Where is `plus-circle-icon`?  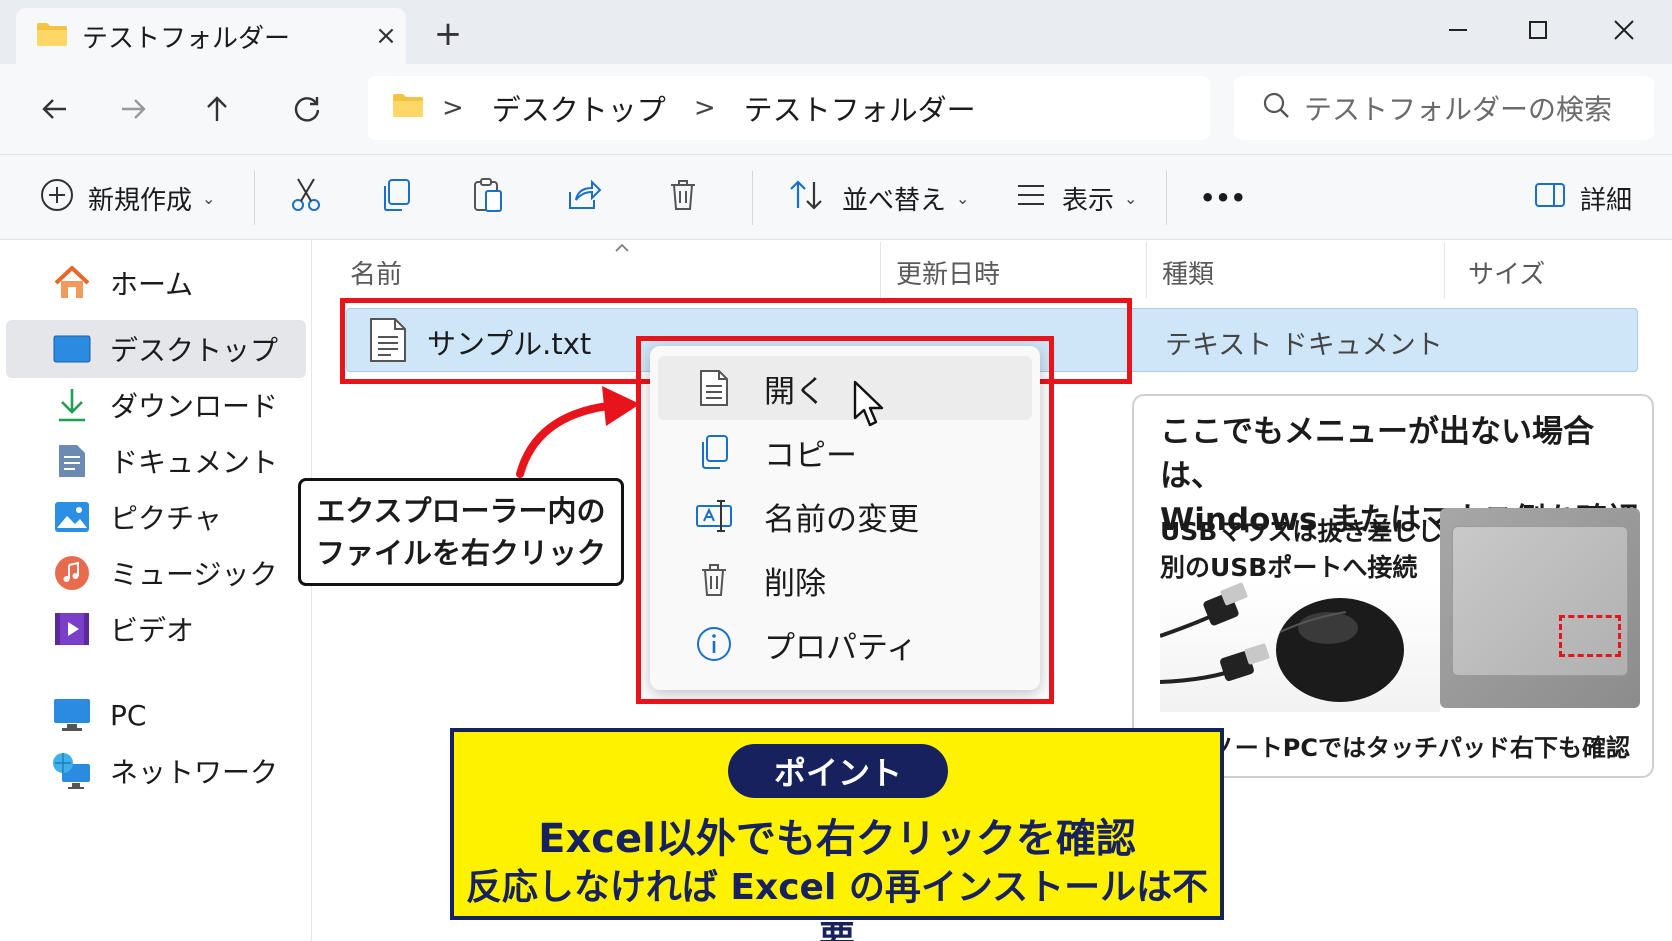
plus-circle-icon is located at coordinates (57, 198).